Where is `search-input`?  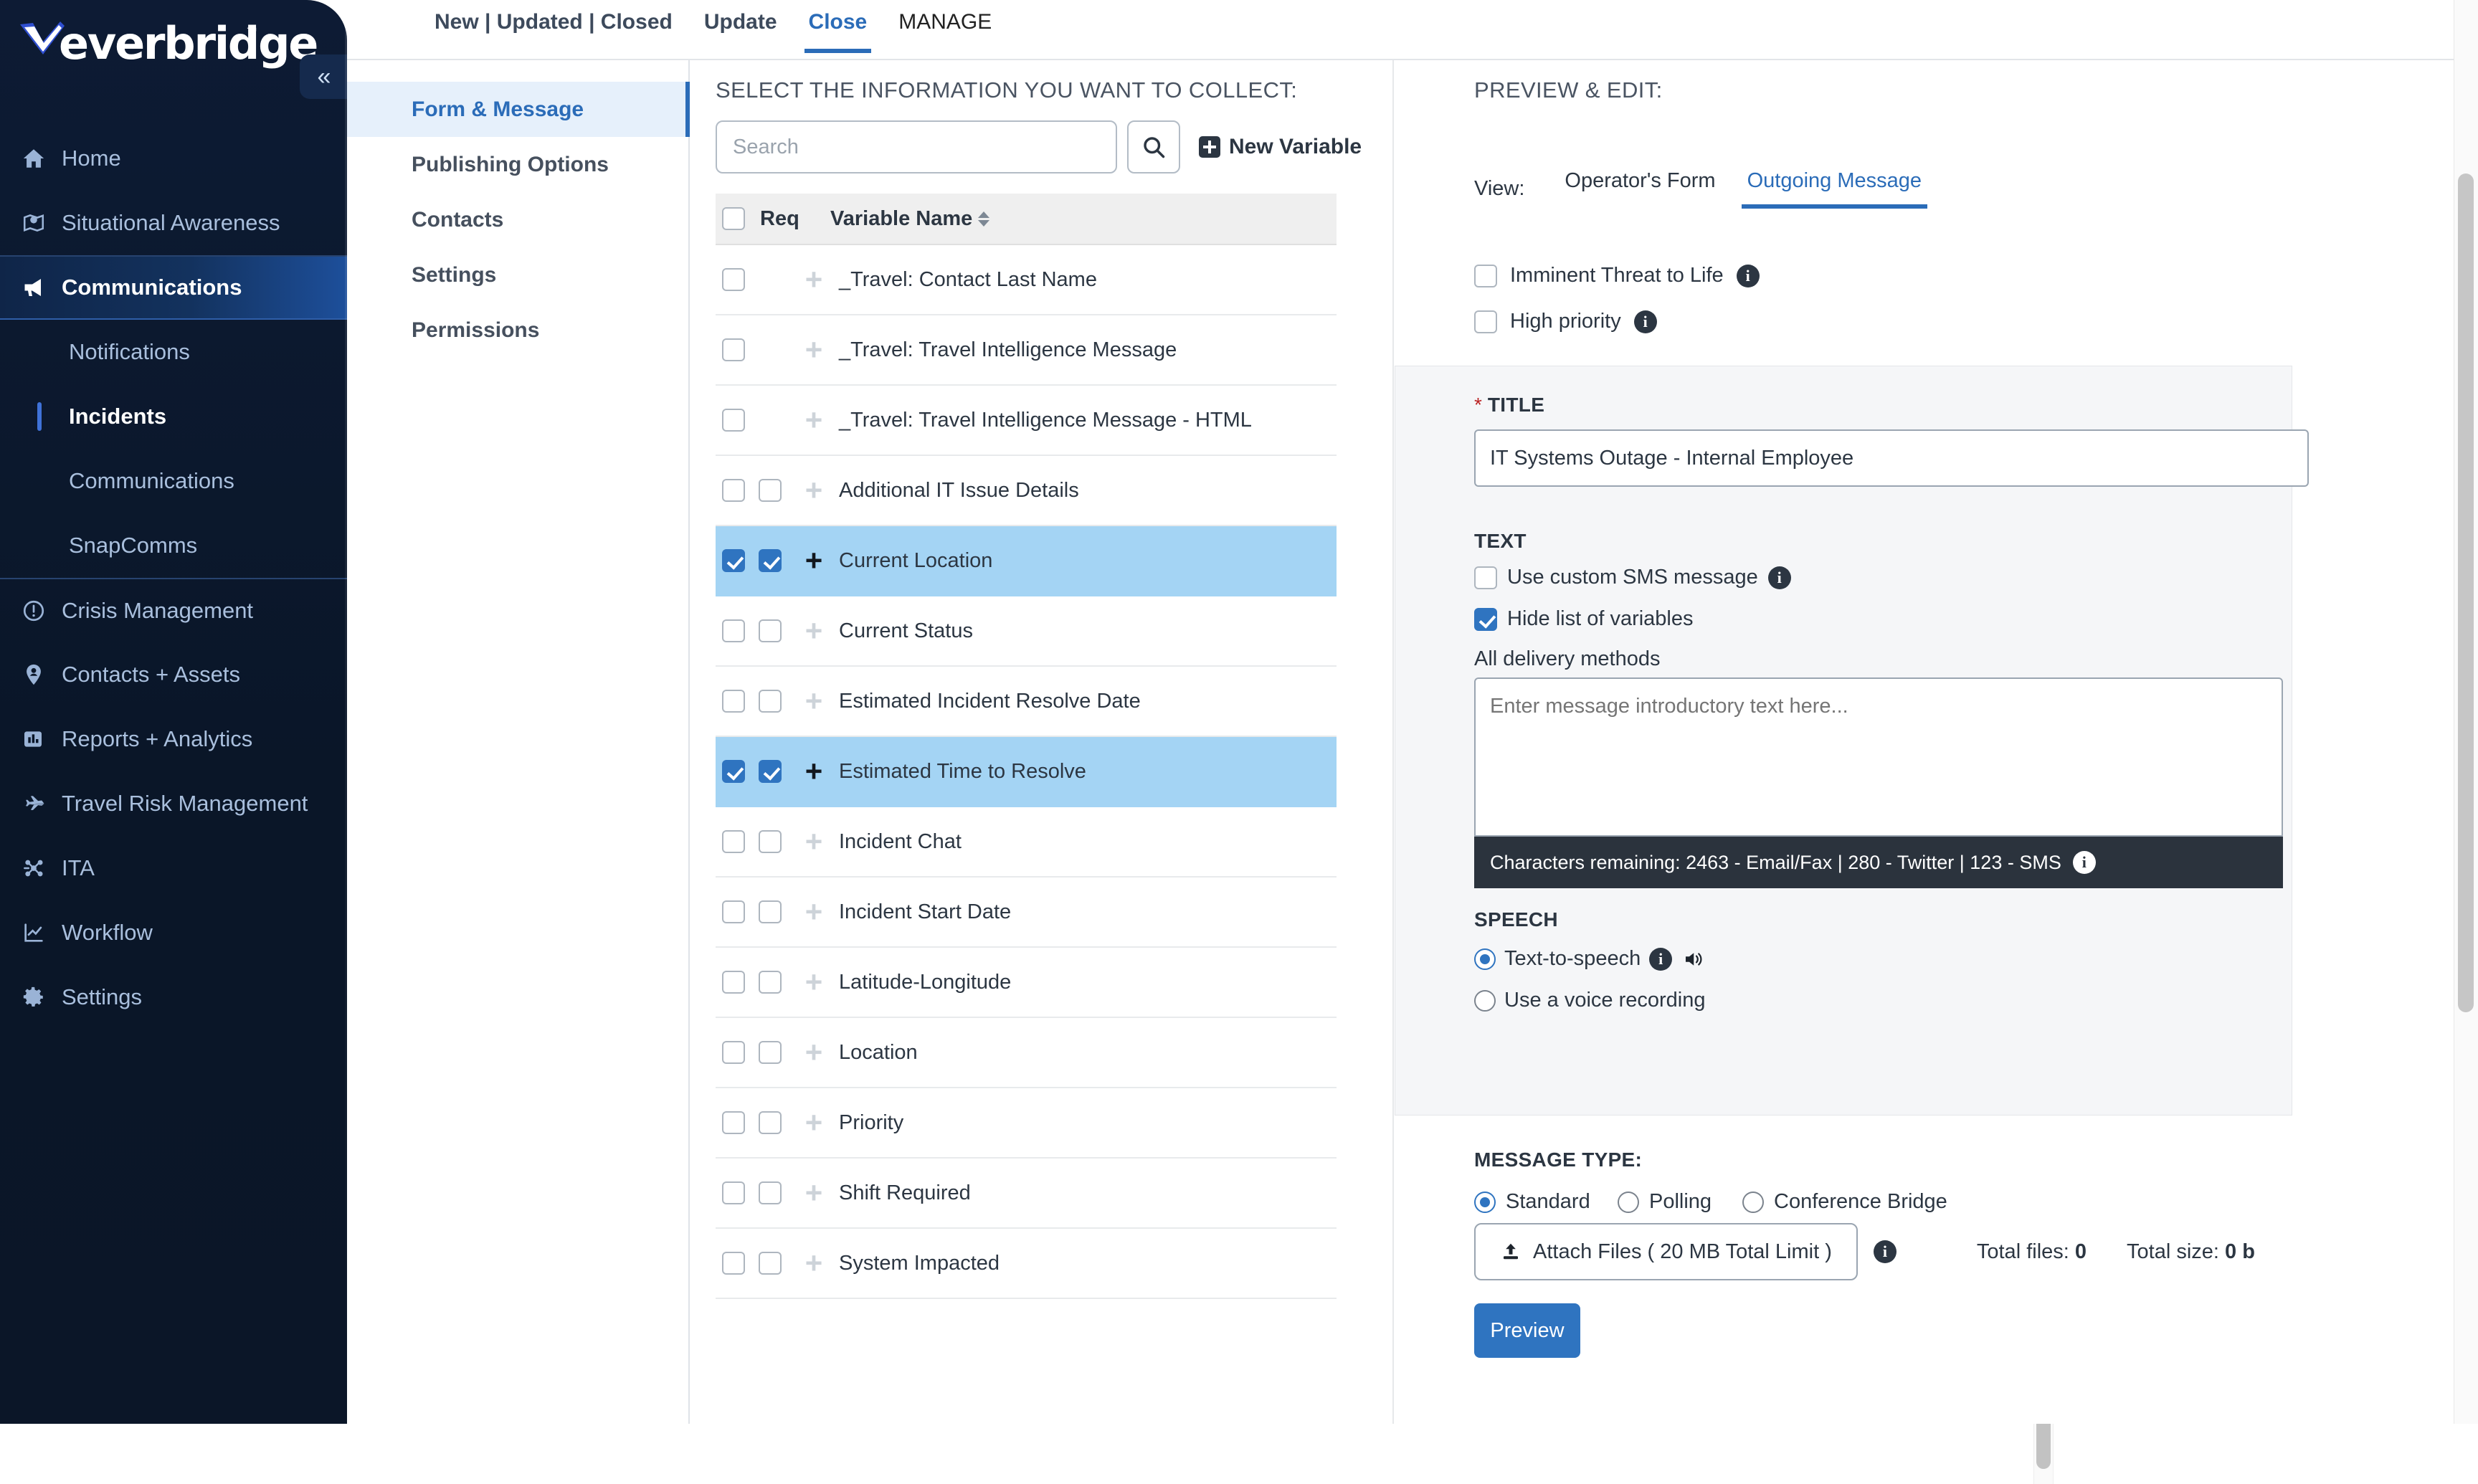 search-input is located at coordinates (916, 147).